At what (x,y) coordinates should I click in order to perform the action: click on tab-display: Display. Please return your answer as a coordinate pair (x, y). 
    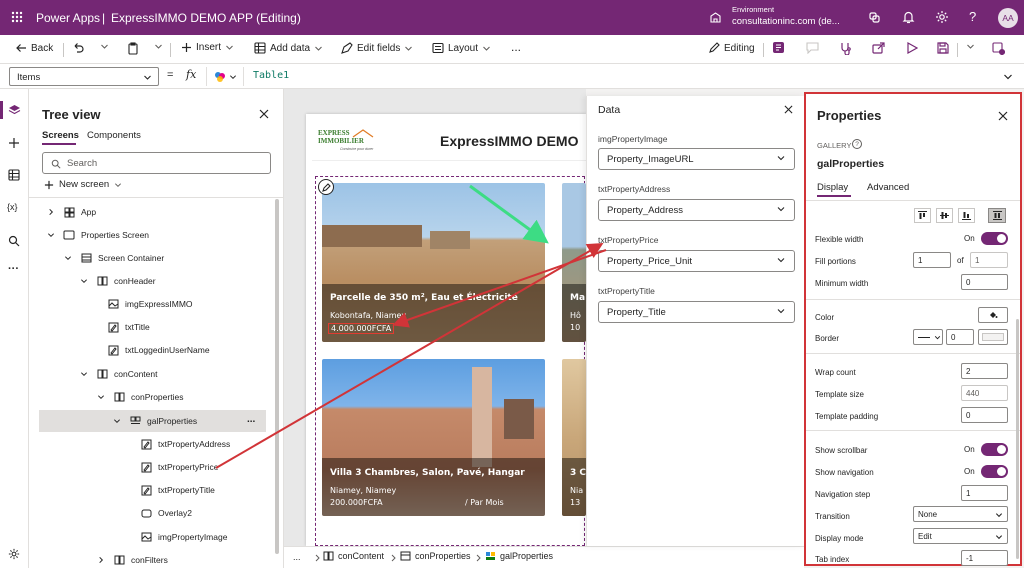
    Looking at the image, I should click on (832, 187).